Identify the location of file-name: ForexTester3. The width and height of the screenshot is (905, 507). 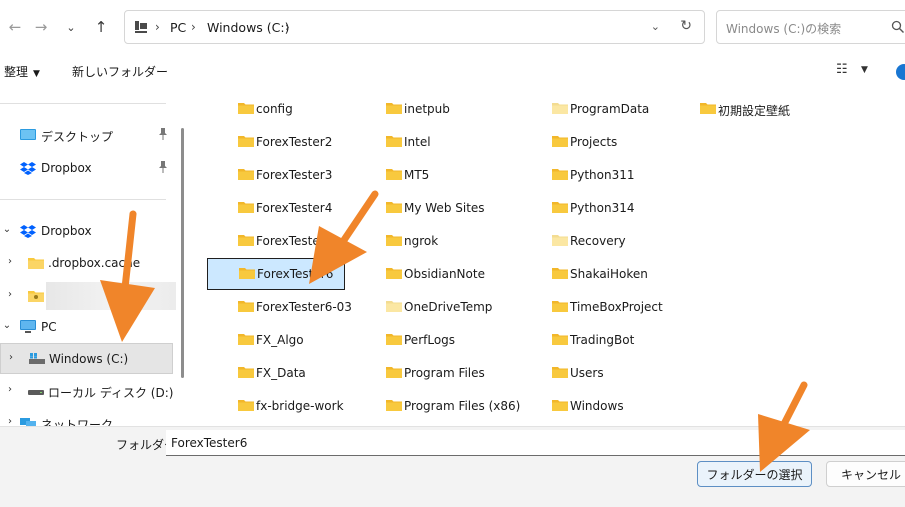
(294, 175).